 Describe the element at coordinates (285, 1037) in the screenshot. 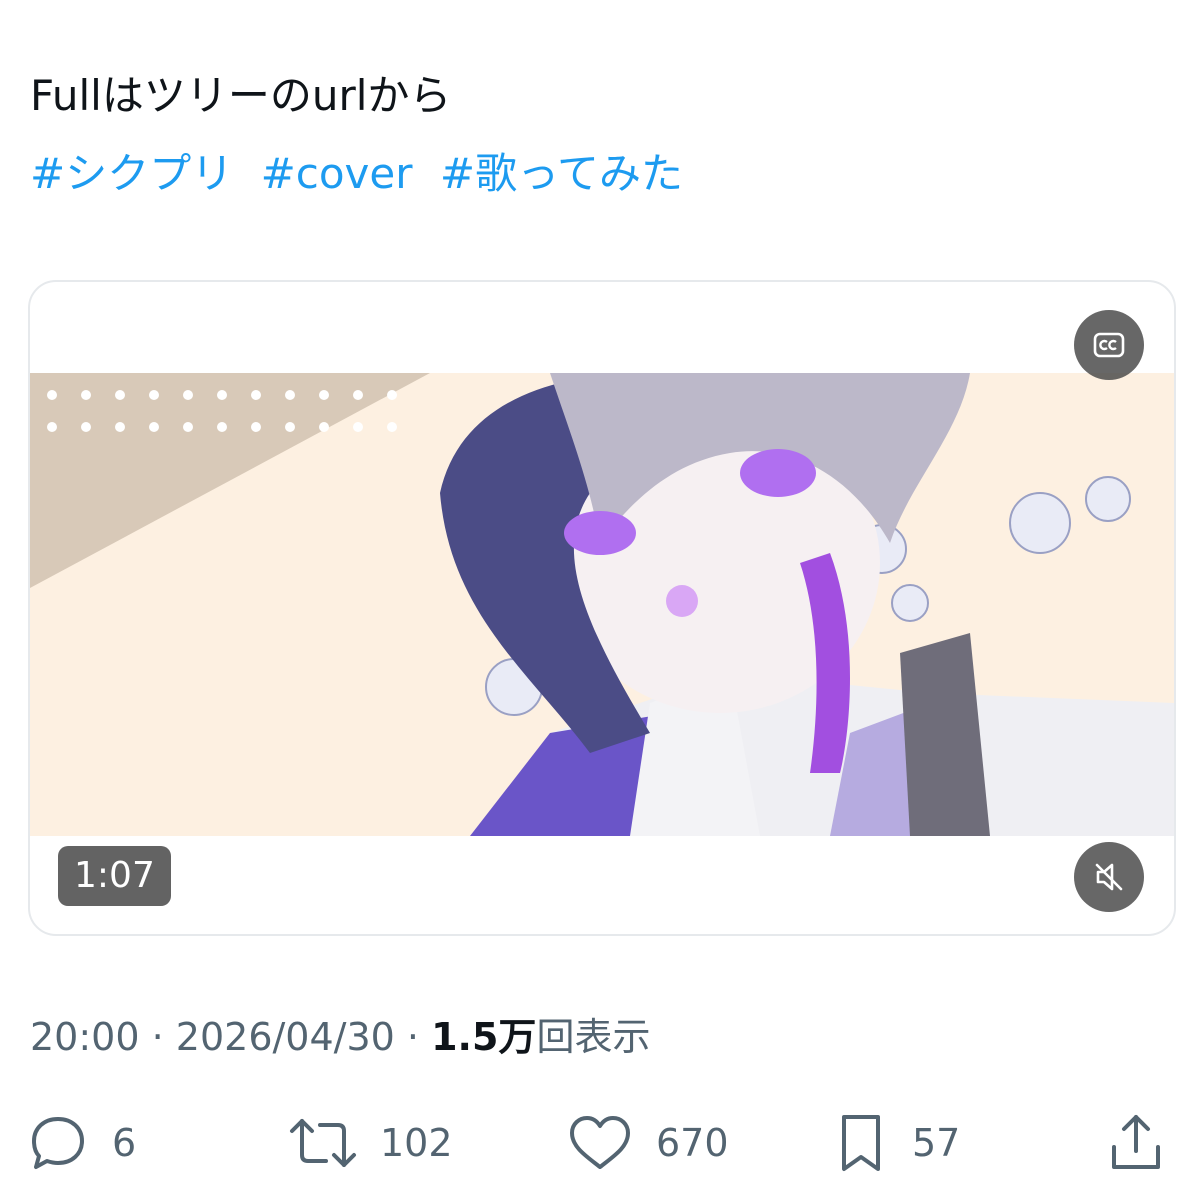

I see `tweet-date: 2026/04/30` at that location.